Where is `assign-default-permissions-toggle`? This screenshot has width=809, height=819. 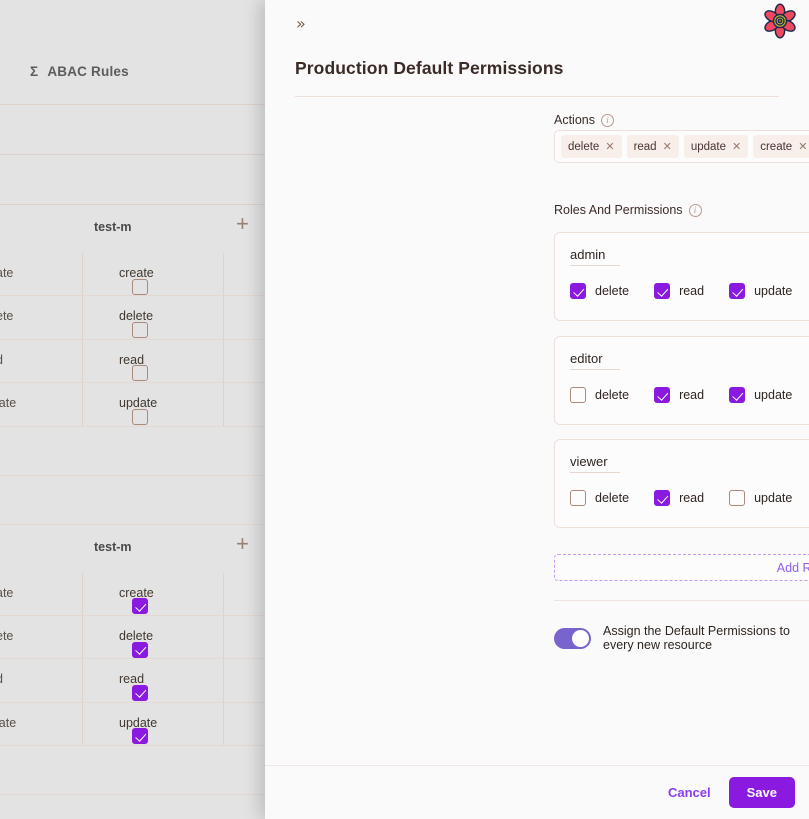 assign-default-permissions-toggle is located at coordinates (572, 638).